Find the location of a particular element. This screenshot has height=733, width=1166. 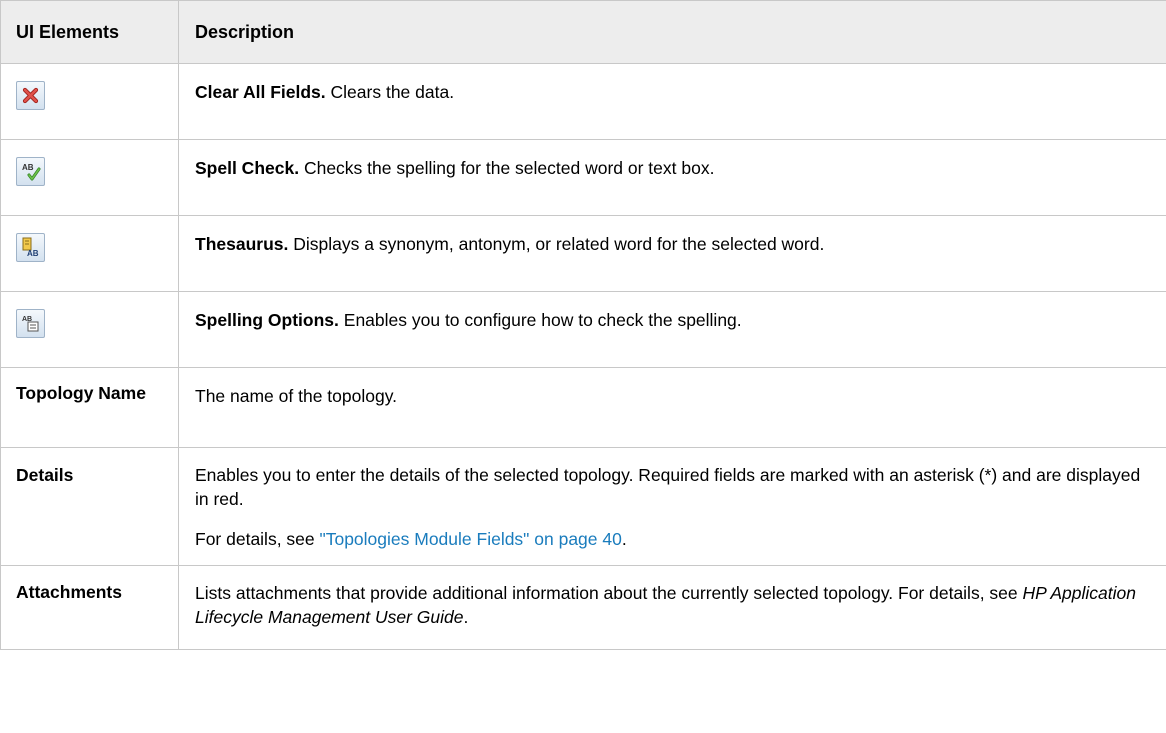

element-cell-details: Details is located at coordinates (89, 506).